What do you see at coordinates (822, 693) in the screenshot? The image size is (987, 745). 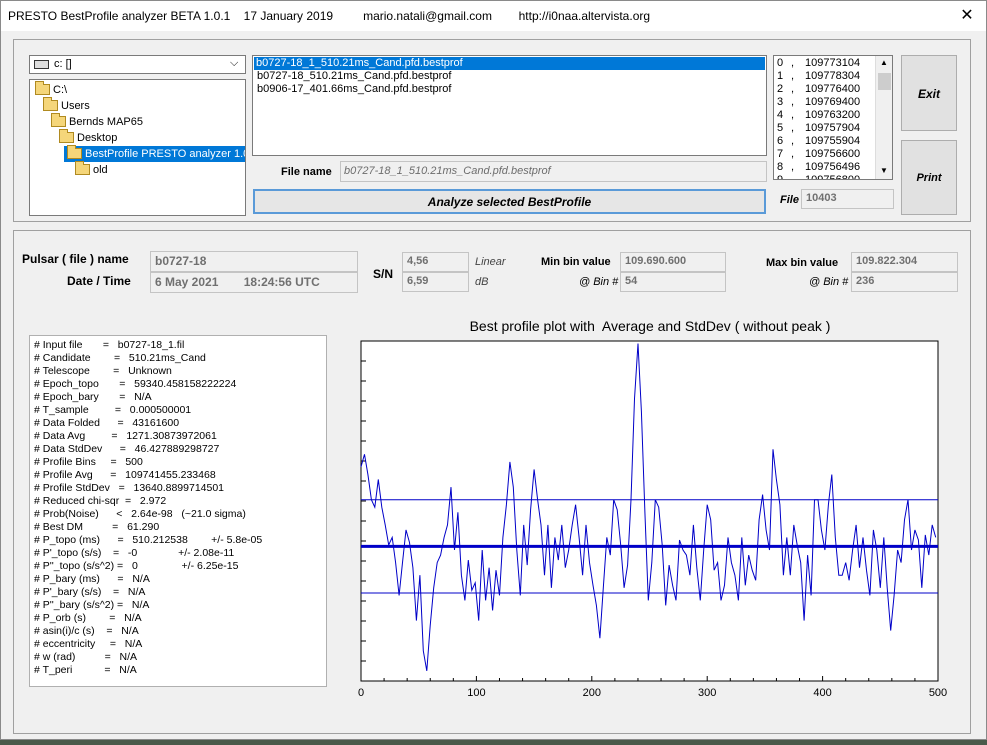 I see `x-tick-label: 400` at bounding box center [822, 693].